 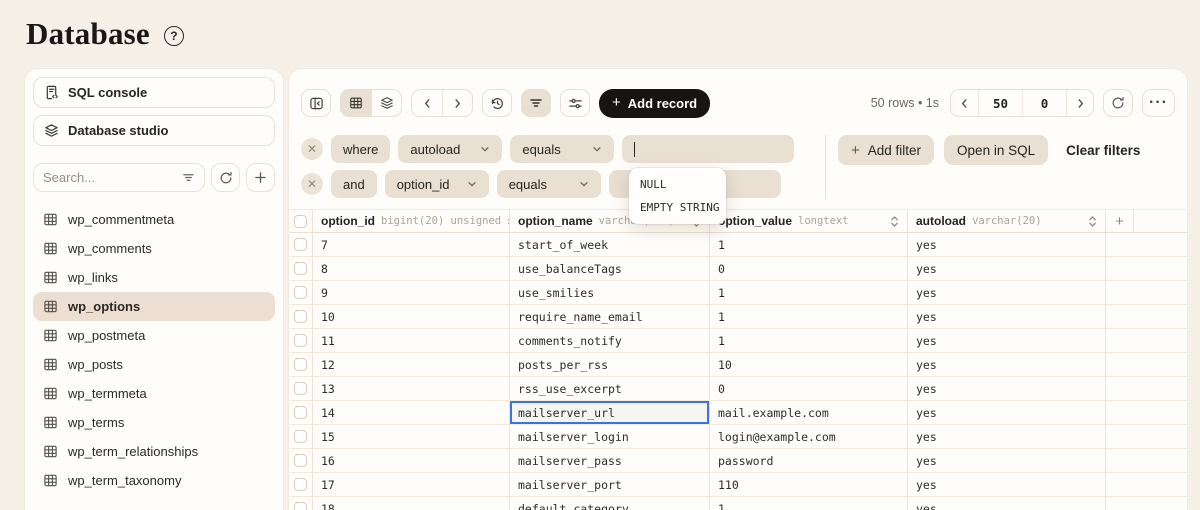 I want to click on suggestion-empty-string: EMPTY STRING, so click(x=677, y=207).